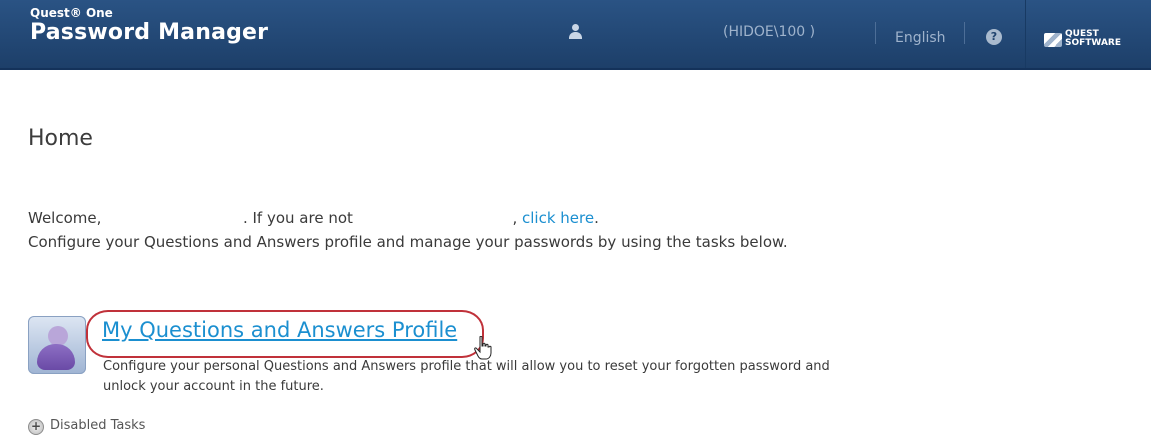 The height and width of the screenshot is (442, 1151). Describe the element at coordinates (994, 37) in the screenshot. I see `help-icon: ?` at that location.